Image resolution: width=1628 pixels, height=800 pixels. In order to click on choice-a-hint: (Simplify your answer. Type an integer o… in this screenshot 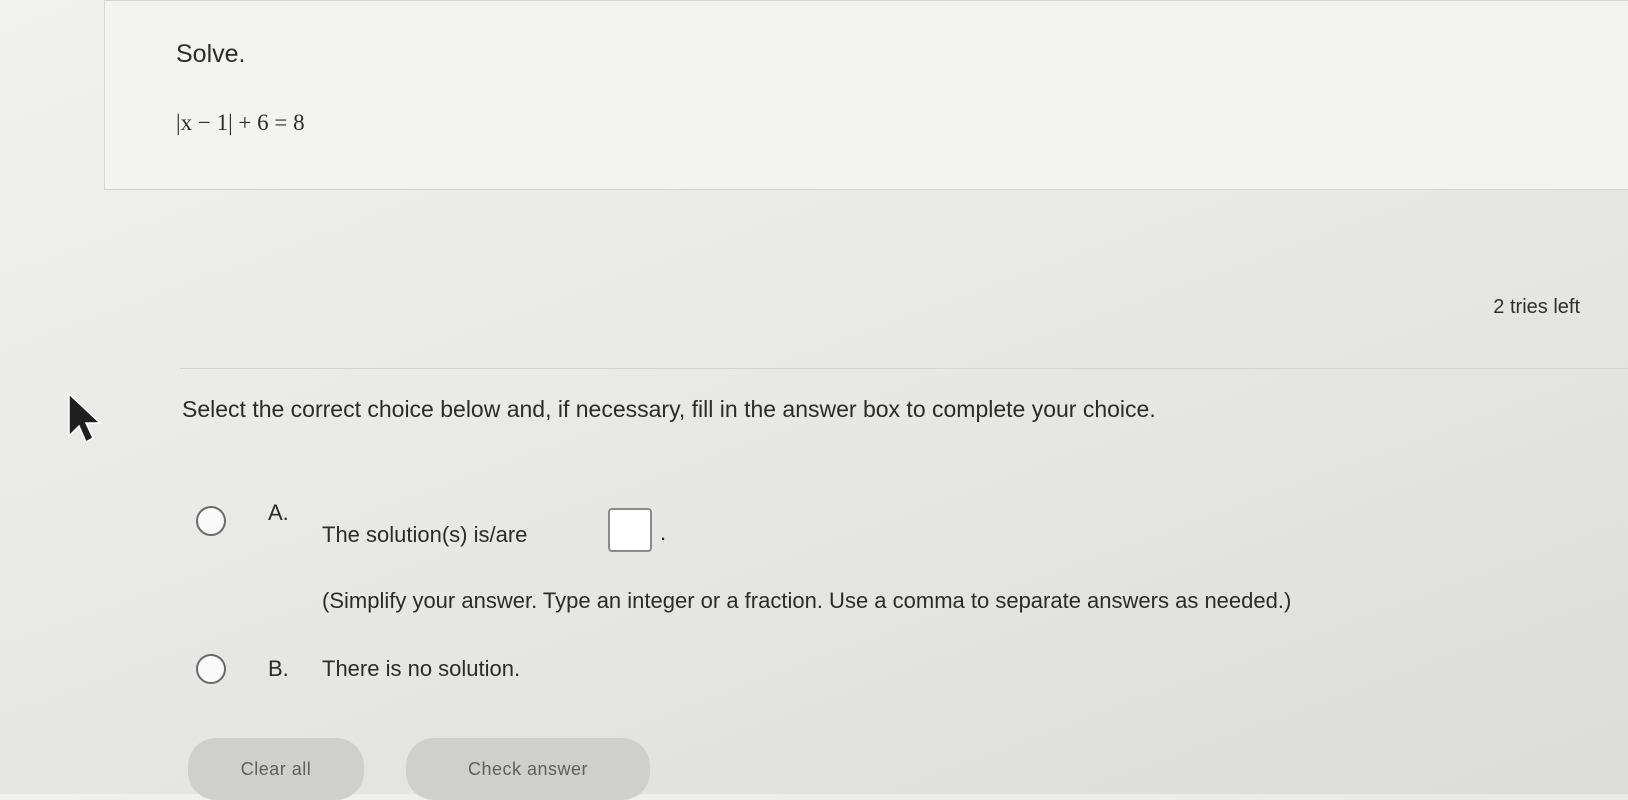, I will do `click(807, 600)`.